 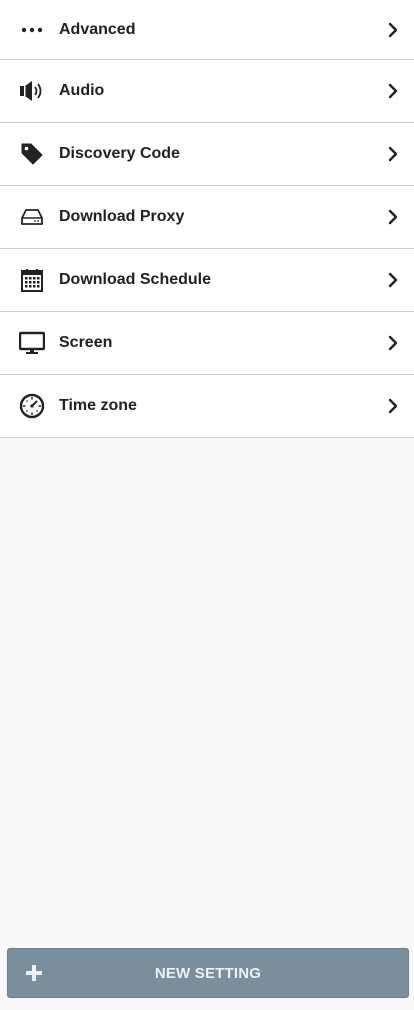 I want to click on tag-icon, so click(x=32, y=154).